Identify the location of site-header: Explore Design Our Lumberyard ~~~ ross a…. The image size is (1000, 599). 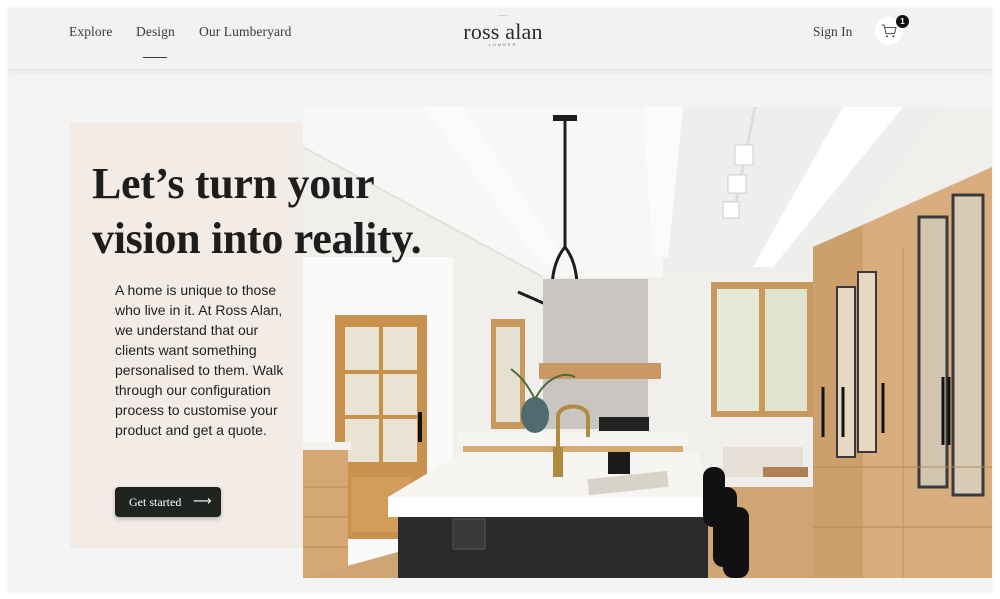
(500, 39).